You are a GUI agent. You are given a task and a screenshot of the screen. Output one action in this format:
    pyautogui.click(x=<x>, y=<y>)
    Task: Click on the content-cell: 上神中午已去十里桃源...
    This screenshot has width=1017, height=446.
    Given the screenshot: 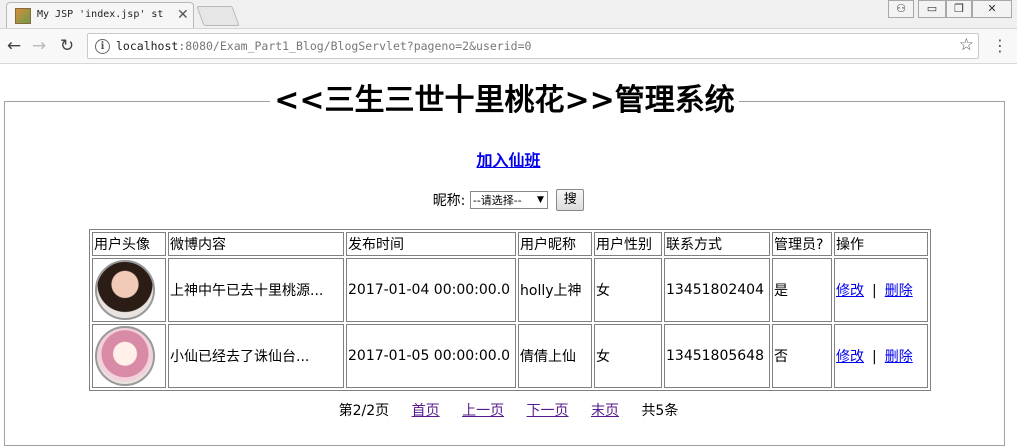 What is the action you would take?
    pyautogui.click(x=256, y=290)
    